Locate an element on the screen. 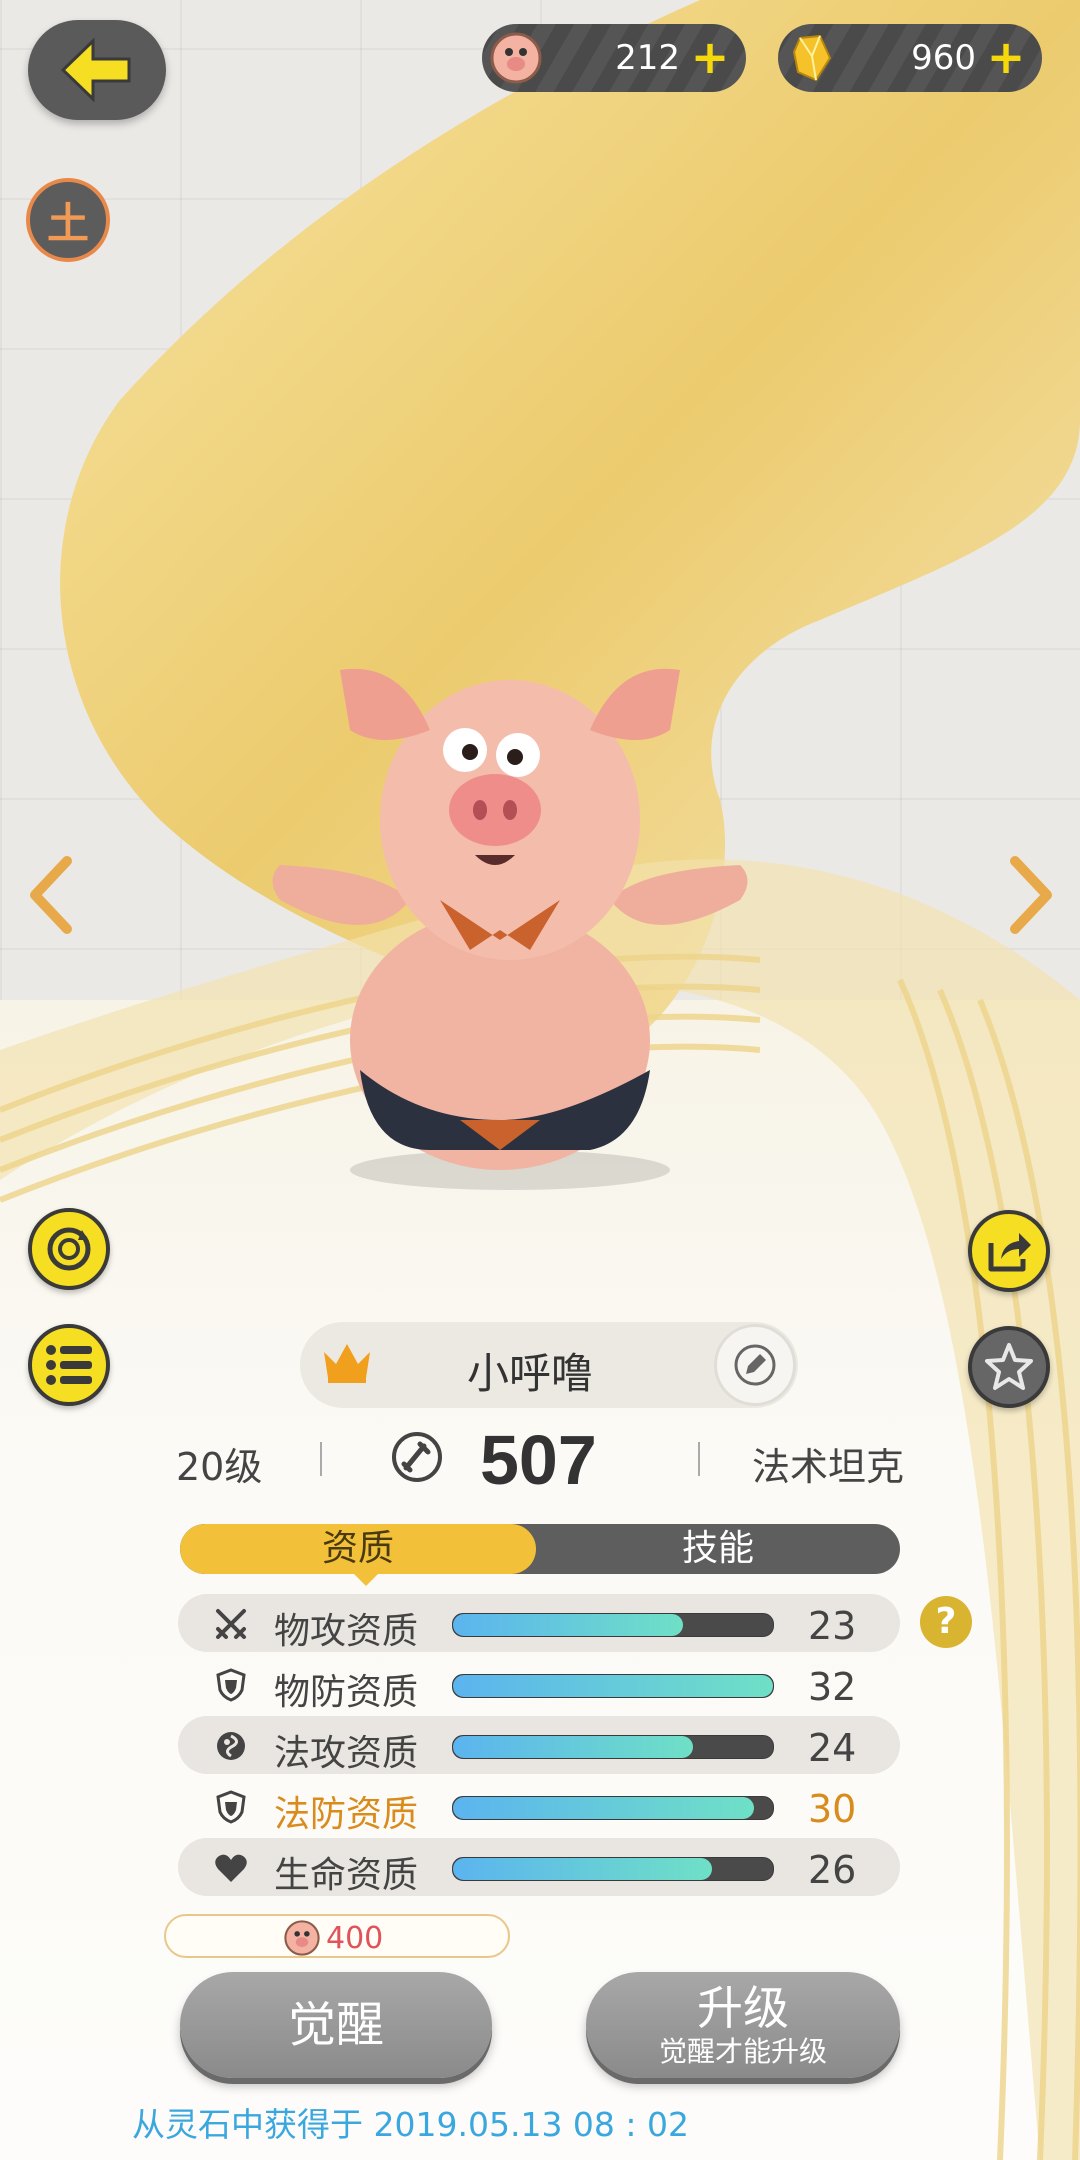 This screenshot has height=2160, width=1080. magic-shield-icon is located at coordinates (231, 1807).